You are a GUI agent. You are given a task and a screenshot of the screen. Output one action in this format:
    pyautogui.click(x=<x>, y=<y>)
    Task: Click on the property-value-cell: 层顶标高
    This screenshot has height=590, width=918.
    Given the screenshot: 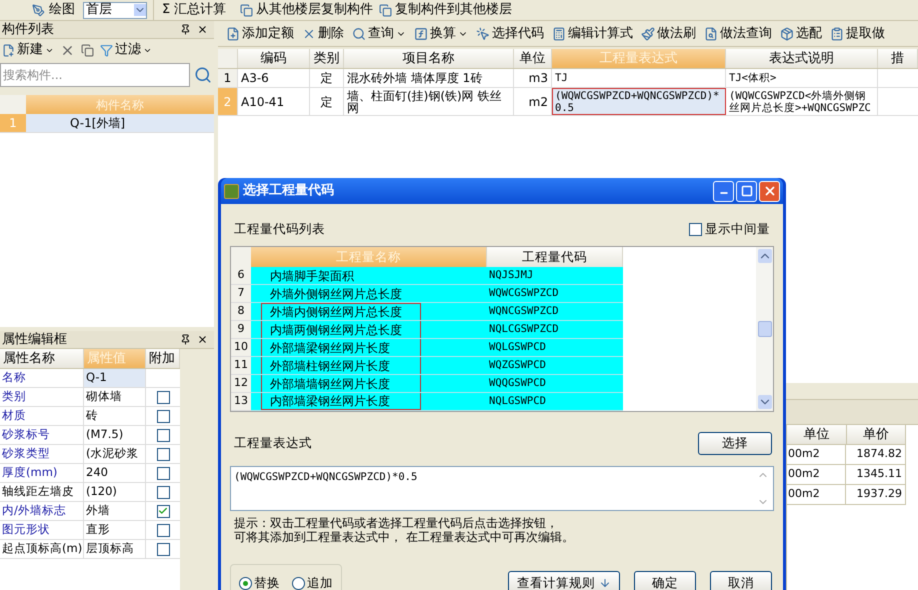 What is the action you would take?
    pyautogui.click(x=115, y=549)
    